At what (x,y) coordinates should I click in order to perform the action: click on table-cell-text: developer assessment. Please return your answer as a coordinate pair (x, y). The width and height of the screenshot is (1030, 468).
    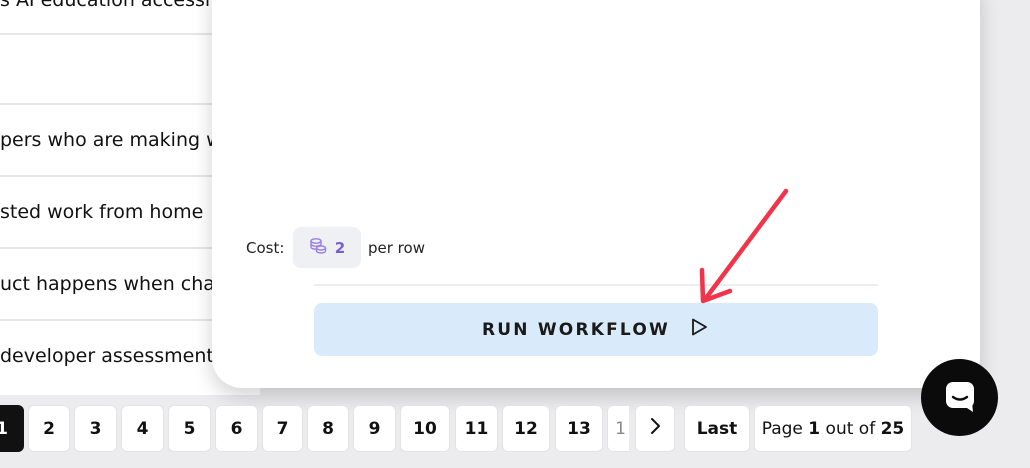
    Looking at the image, I should click on (107, 356).